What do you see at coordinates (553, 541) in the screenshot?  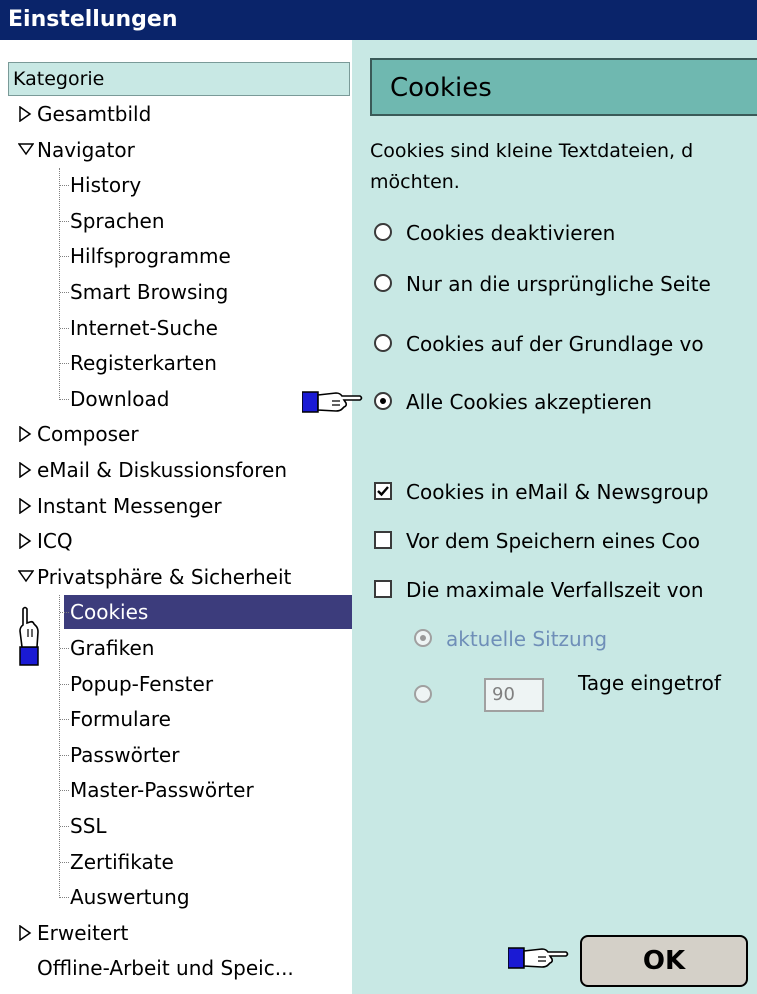 I see `checkbox-label: Vor dem Speichern eines Coo` at bounding box center [553, 541].